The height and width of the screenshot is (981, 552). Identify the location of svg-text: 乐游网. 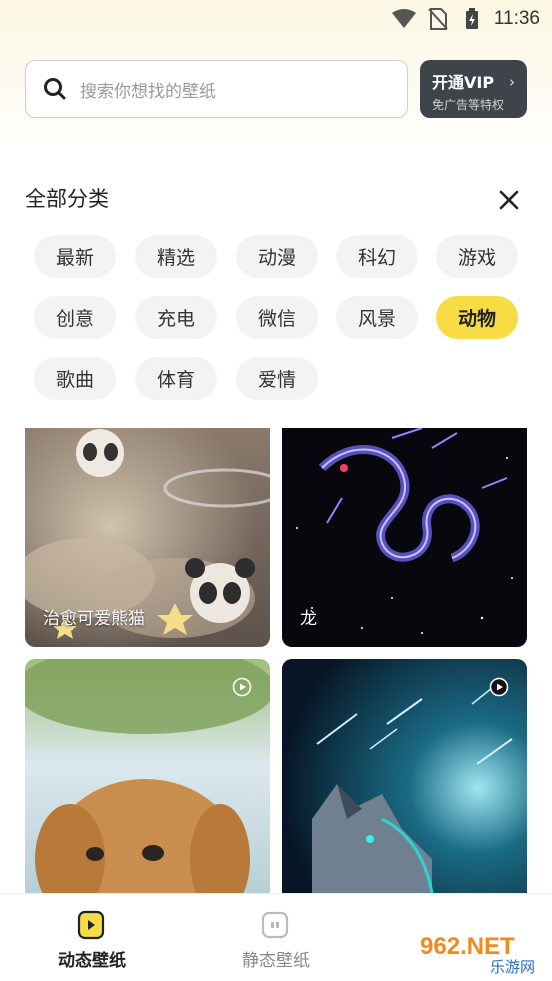
(512, 966).